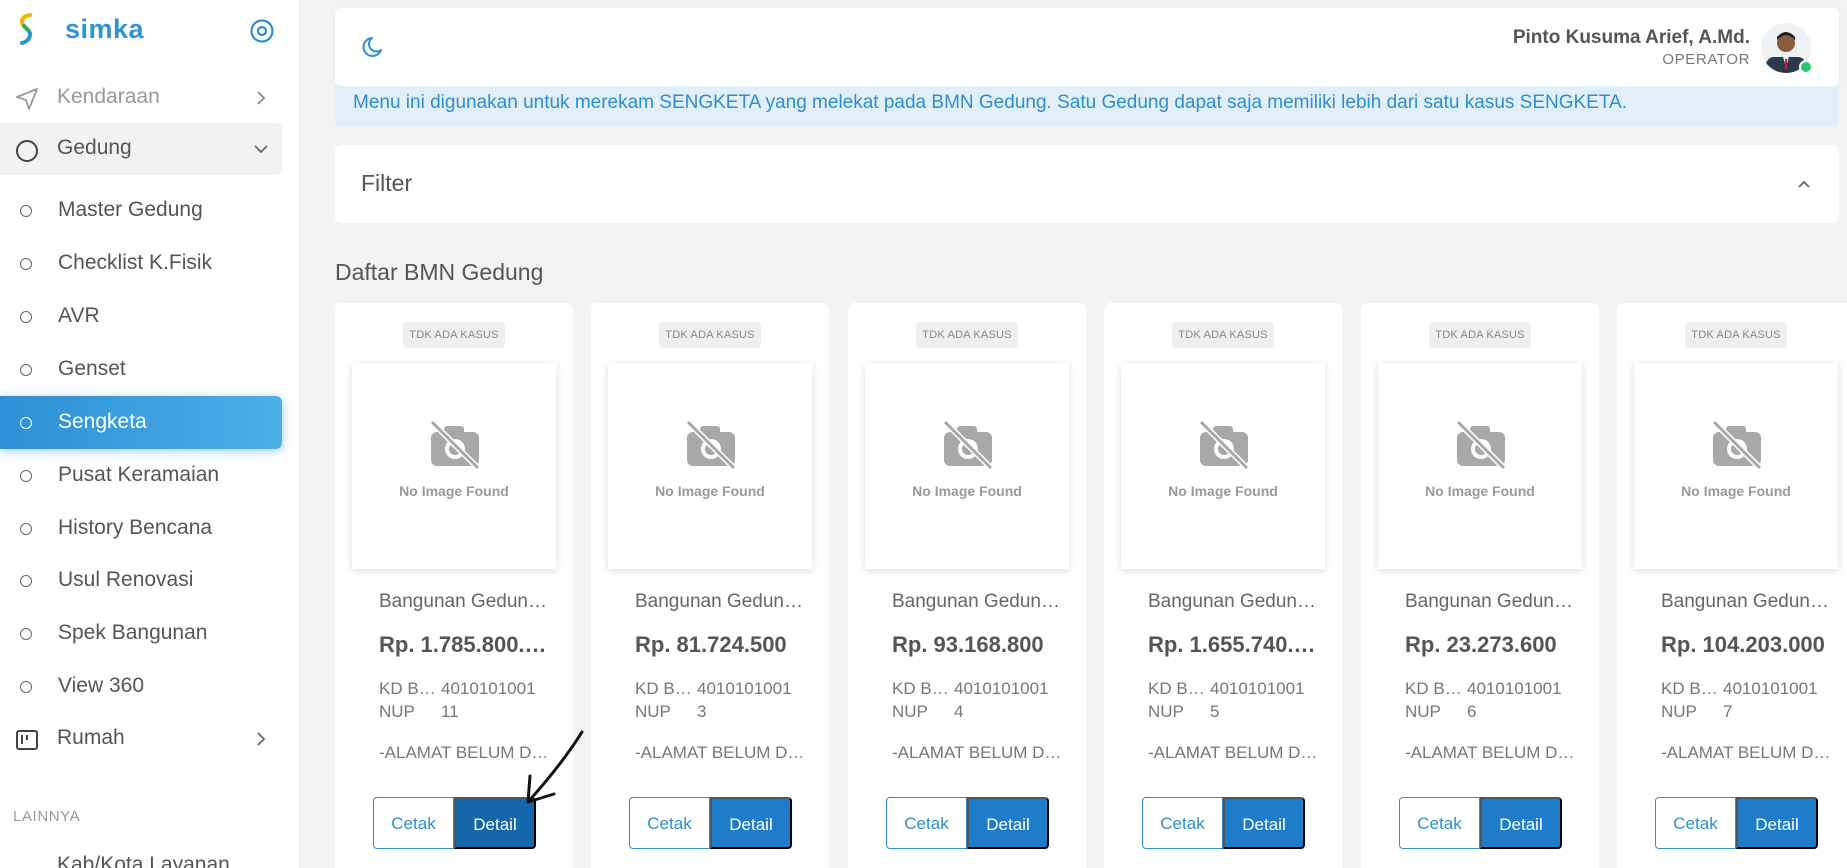 The width and height of the screenshot is (1847, 868). Describe the element at coordinates (450, 711) in the screenshot. I see `nup-value: 11` at that location.